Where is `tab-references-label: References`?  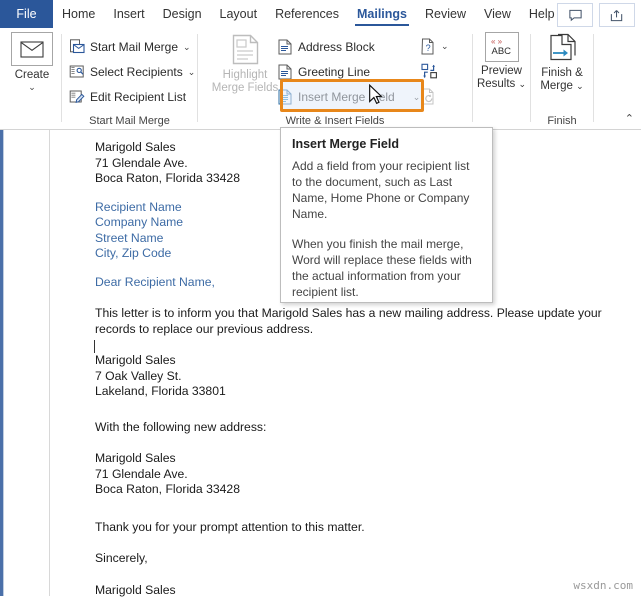 tab-references-label: References is located at coordinates (307, 14).